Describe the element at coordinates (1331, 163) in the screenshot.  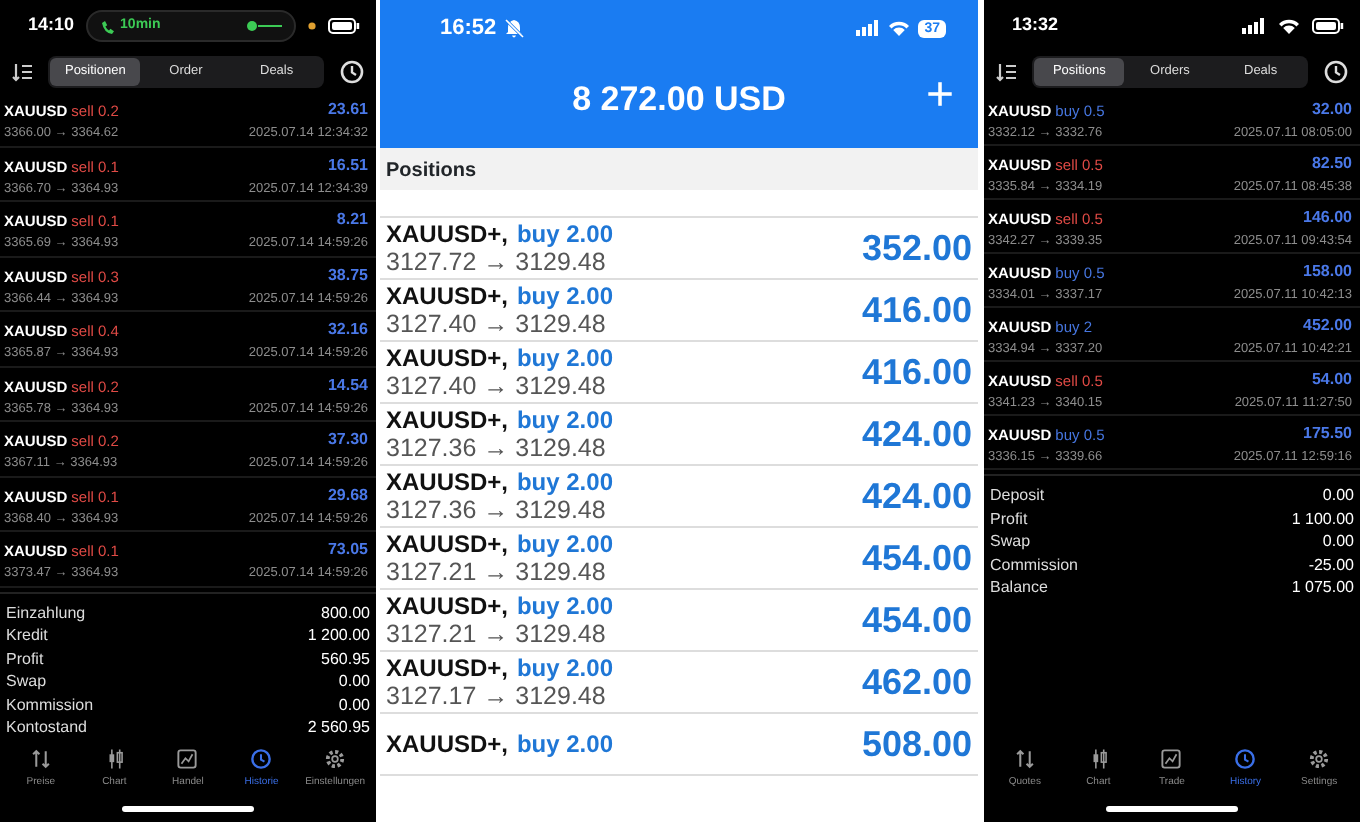
I see `profit-value: 82.50` at that location.